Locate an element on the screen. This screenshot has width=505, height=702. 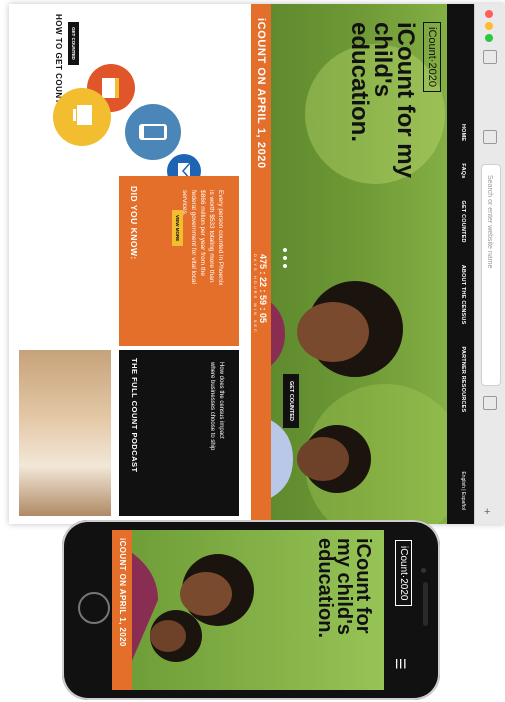
site-logo: iCount·2020 is located at coordinates (432, 57).